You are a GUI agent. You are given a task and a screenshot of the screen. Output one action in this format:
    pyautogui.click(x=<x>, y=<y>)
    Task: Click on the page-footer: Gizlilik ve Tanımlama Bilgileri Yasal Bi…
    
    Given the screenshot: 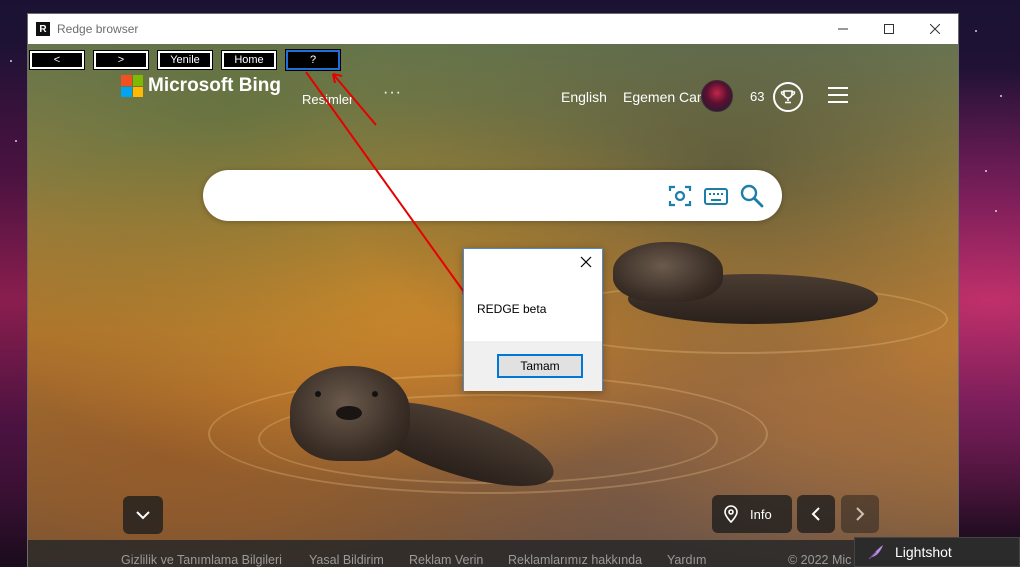 What is the action you would take?
    pyautogui.click(x=493, y=553)
    